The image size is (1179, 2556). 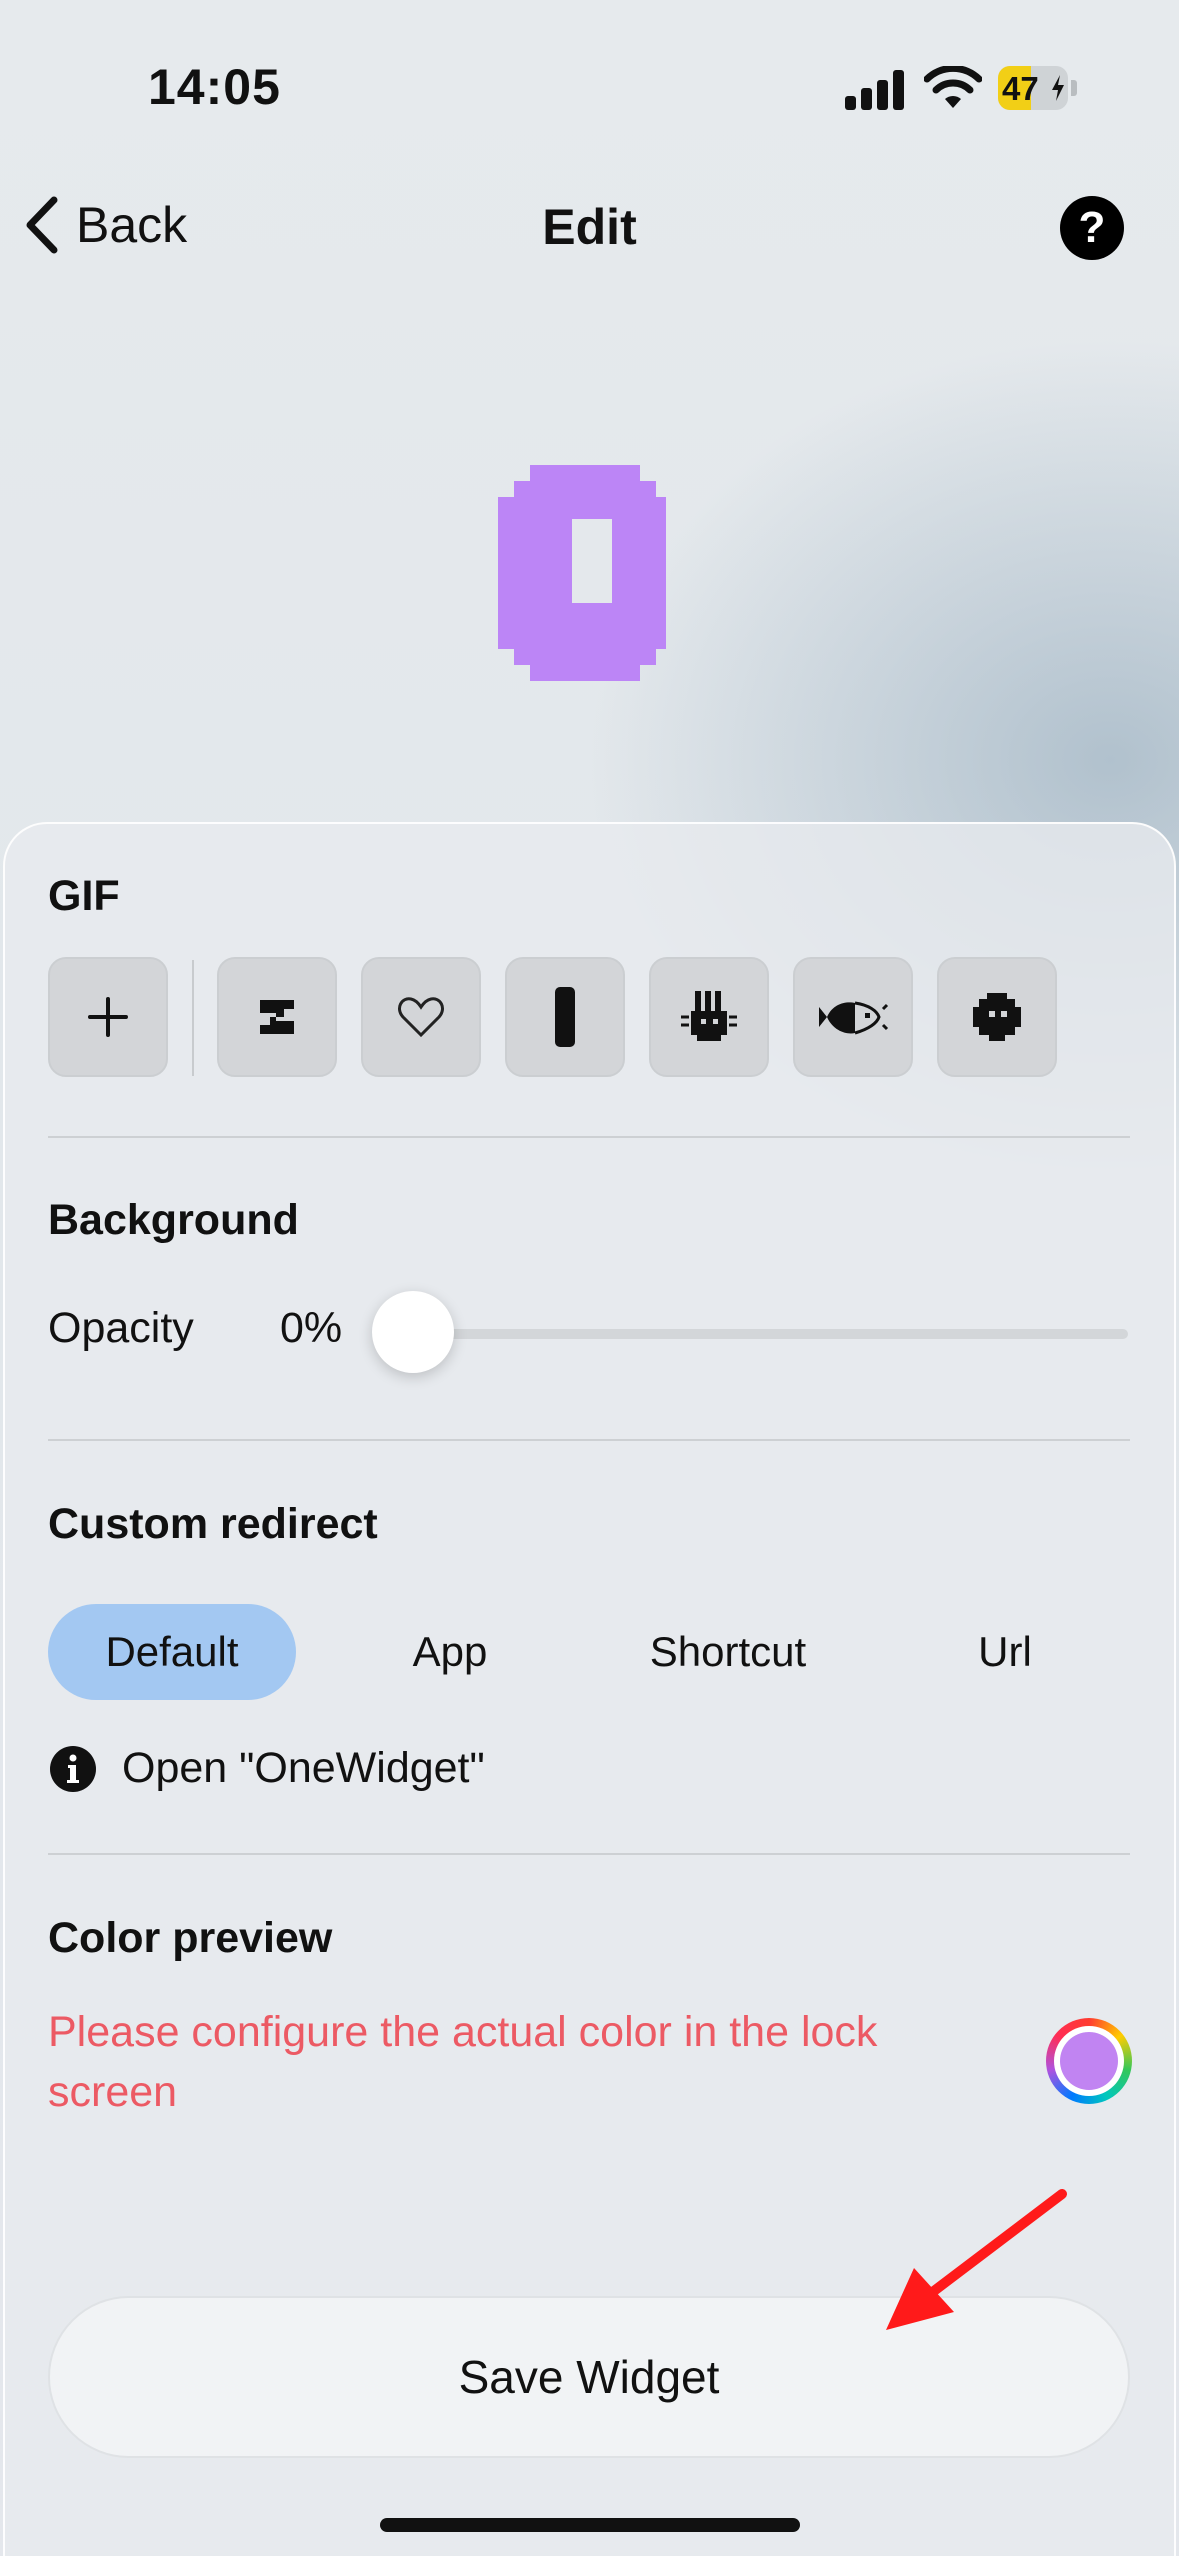 I want to click on redirect-option-shortcut: Shortcut, so click(x=728, y=1652).